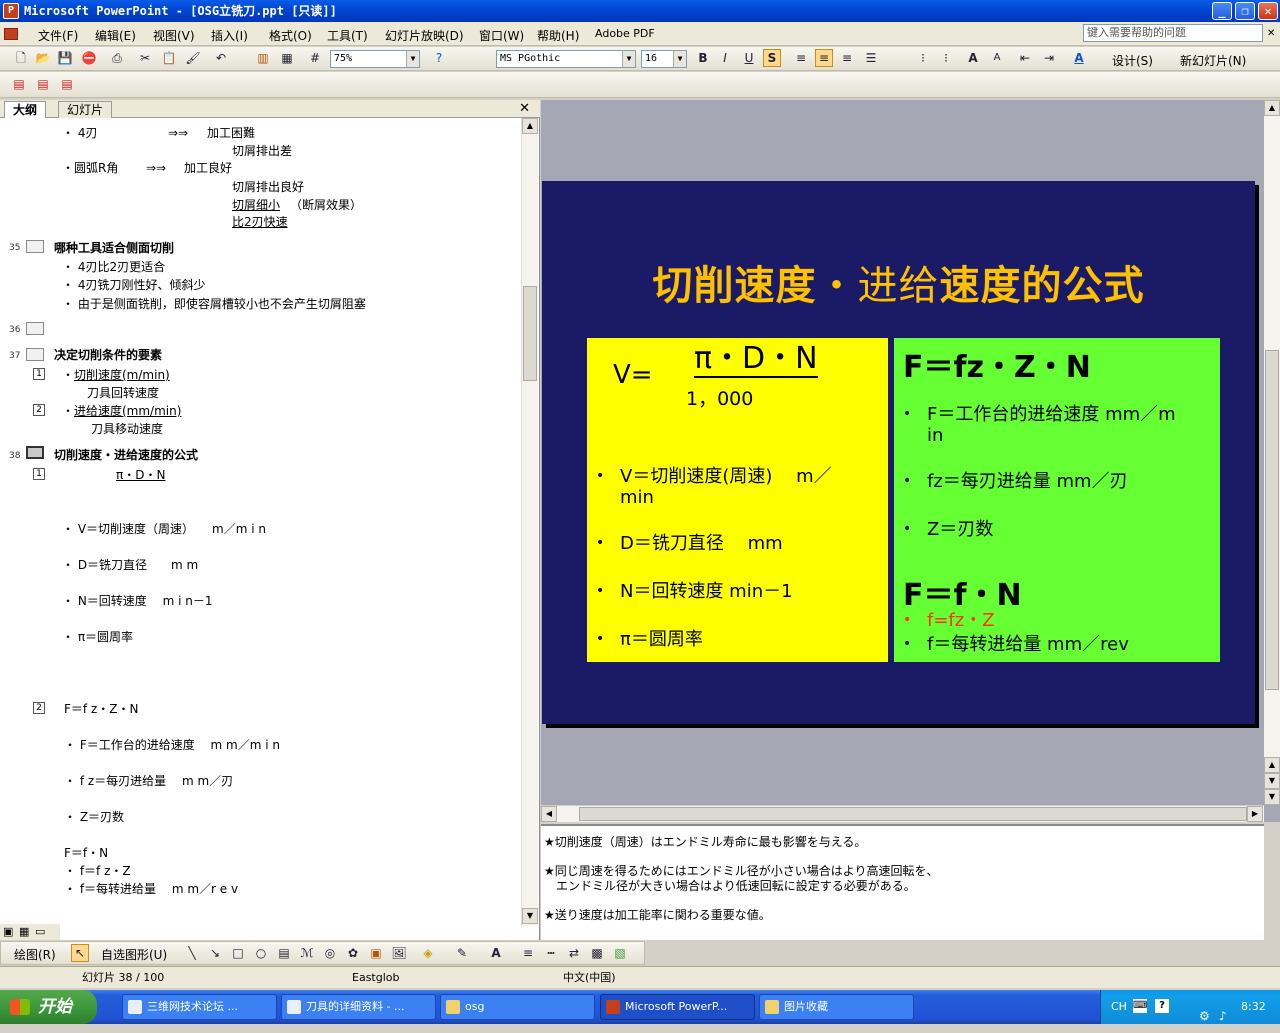 Image resolution: width=1280 pixels, height=1033 pixels. Describe the element at coordinates (126, 455) in the screenshot. I see `outline-slide-title: 切削速度・进给速度的公式` at that location.